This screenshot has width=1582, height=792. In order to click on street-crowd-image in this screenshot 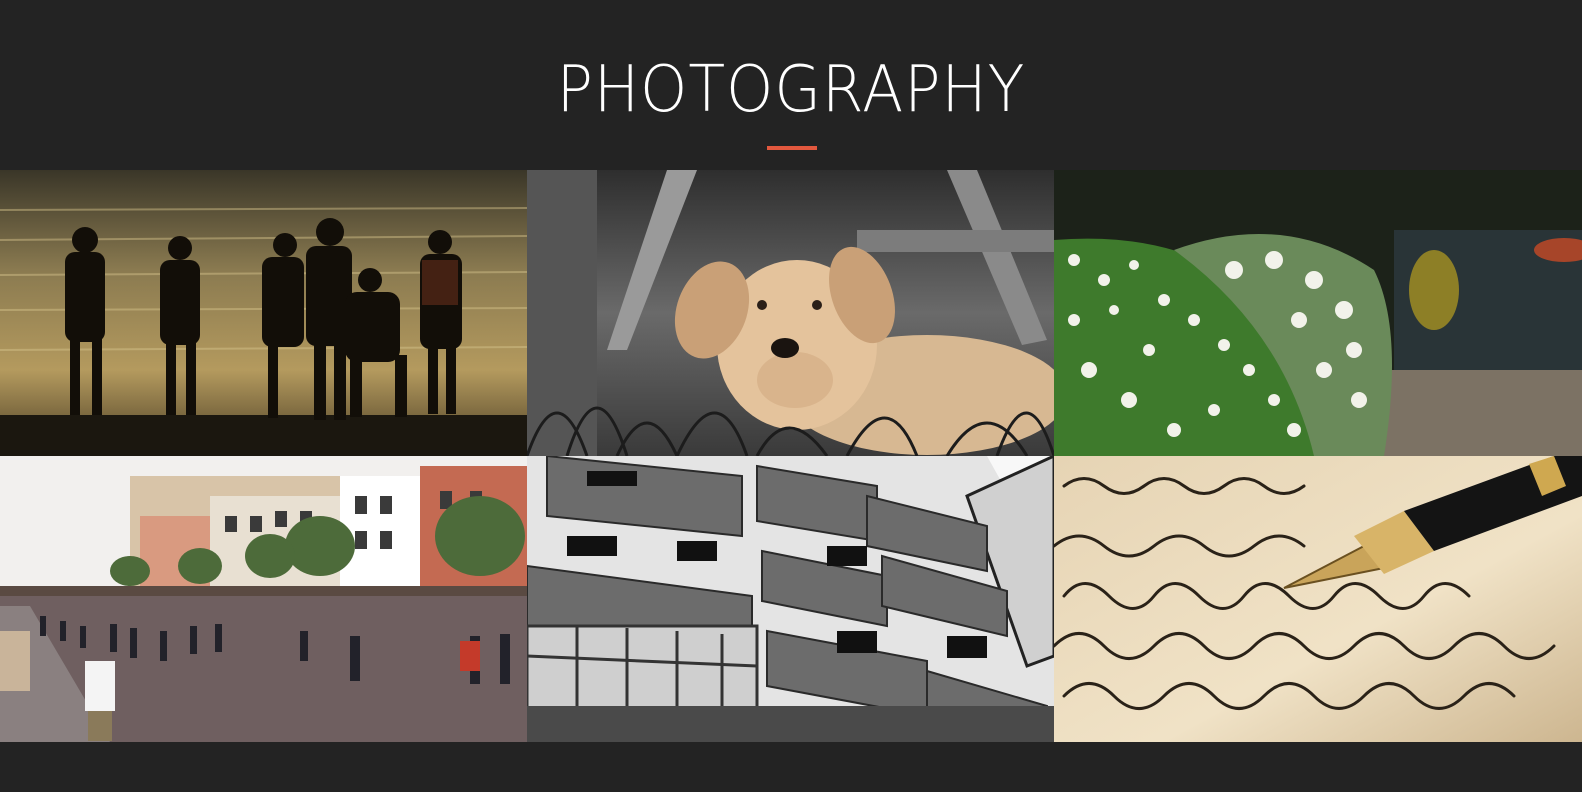, I will do `click(263, 599)`.